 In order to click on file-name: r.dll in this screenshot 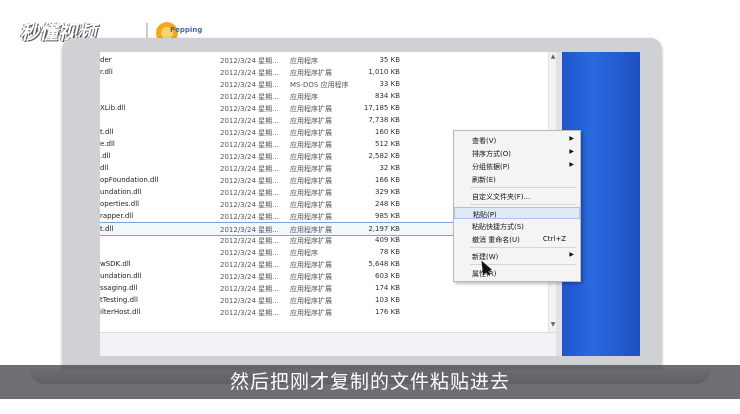, I will do `click(106, 72)`.